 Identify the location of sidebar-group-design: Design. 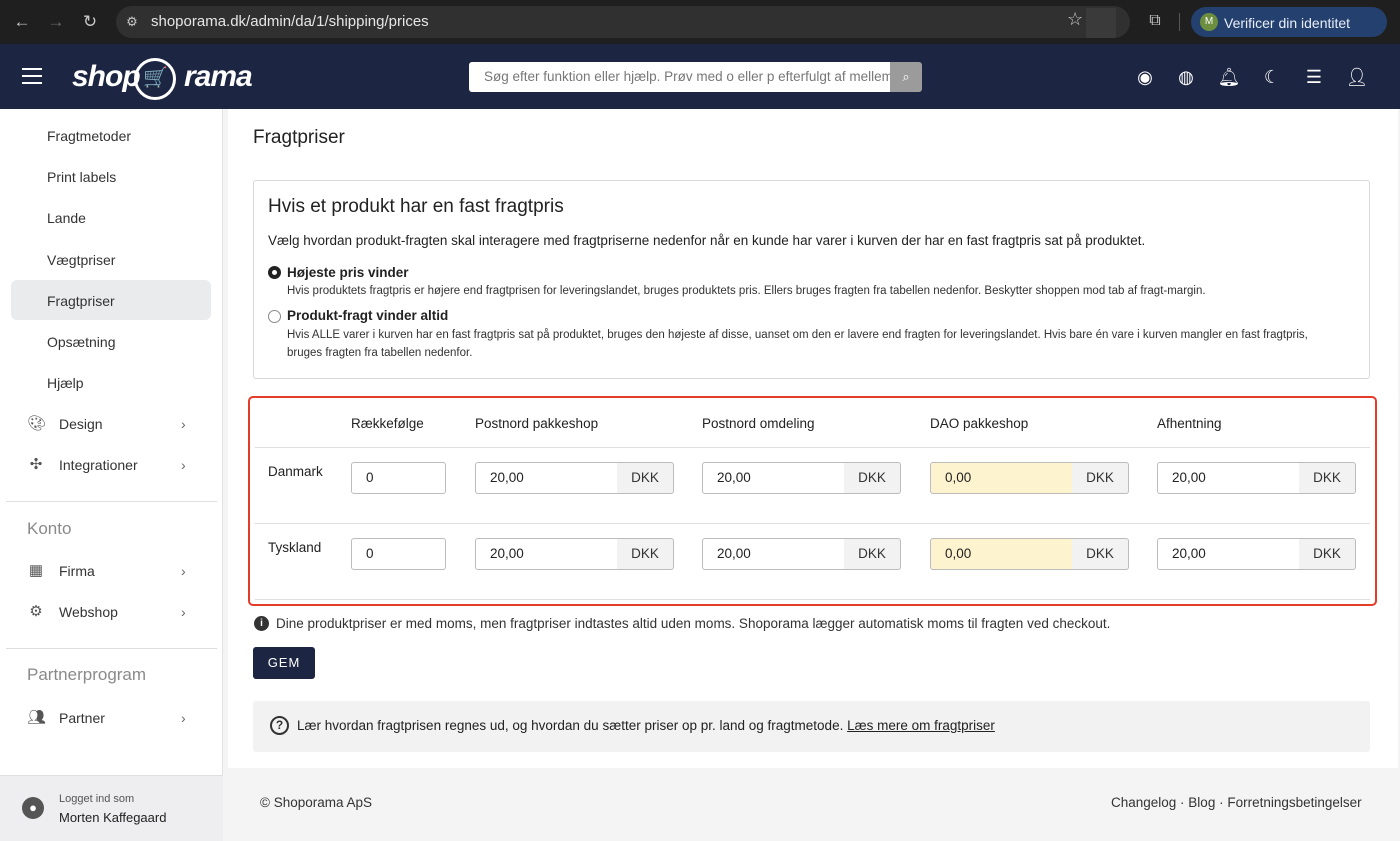
(81, 424).